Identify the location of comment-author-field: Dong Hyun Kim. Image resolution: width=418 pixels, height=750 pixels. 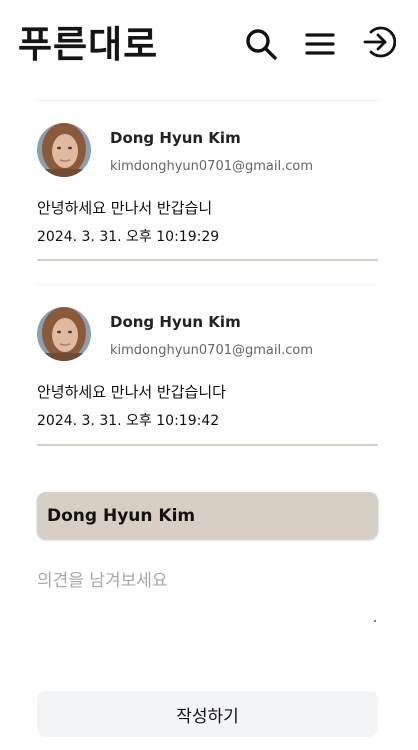
(207, 515).